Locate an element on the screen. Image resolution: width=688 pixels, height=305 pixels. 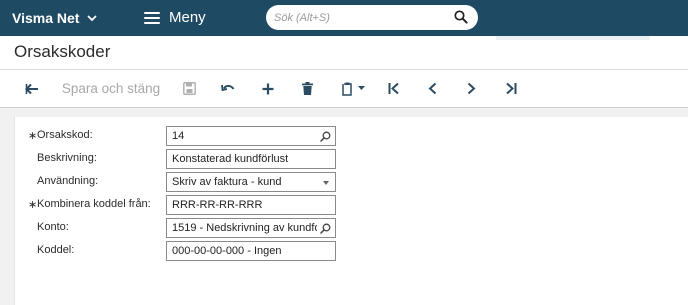
account-value: 1519 - Nedskrivning av kundfordringar is located at coordinates (244, 228).